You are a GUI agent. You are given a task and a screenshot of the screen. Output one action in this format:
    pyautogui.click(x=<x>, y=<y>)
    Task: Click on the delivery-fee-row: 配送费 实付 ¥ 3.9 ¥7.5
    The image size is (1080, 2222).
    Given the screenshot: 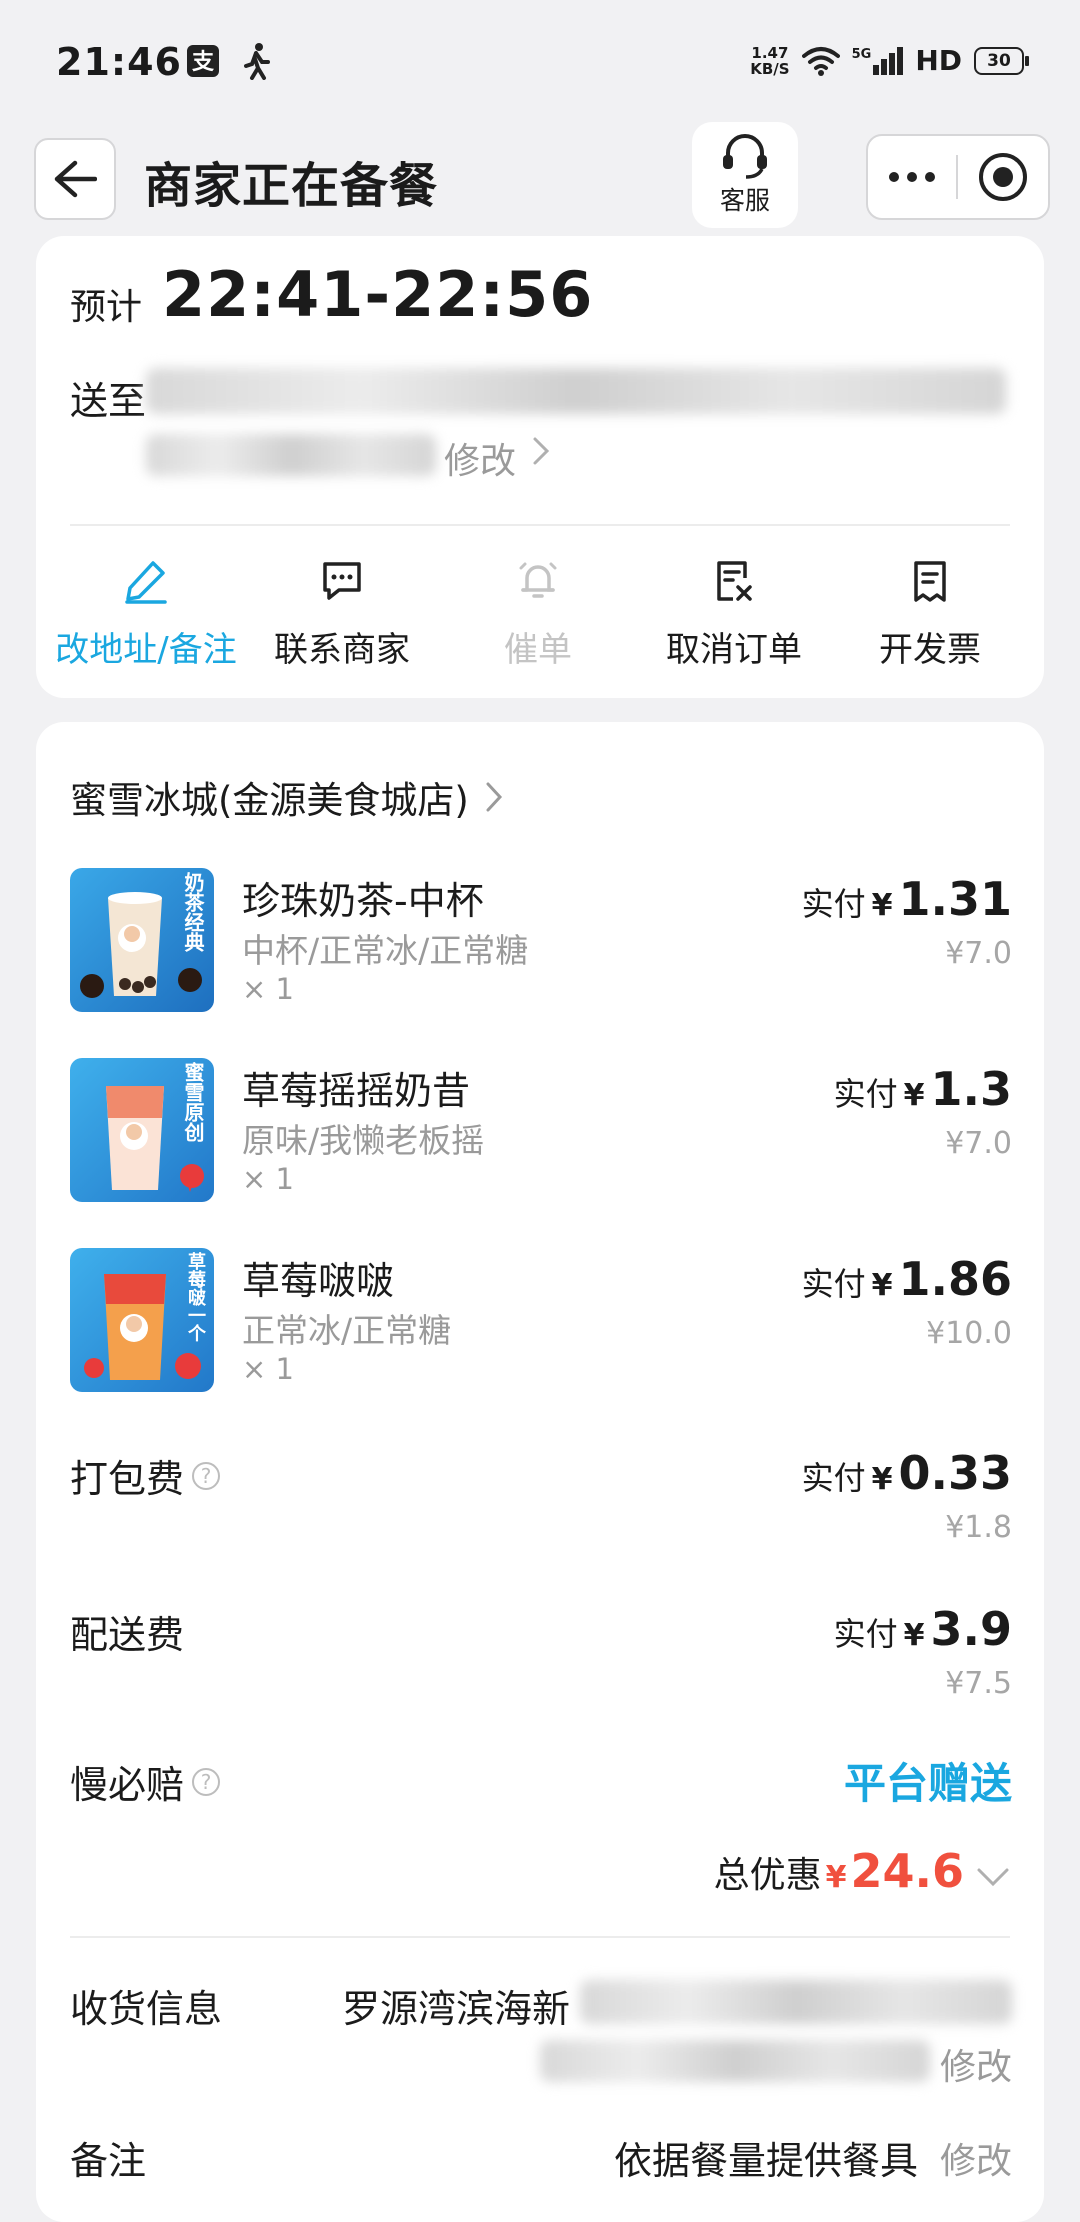 What is the action you would take?
    pyautogui.click(x=541, y=1653)
    